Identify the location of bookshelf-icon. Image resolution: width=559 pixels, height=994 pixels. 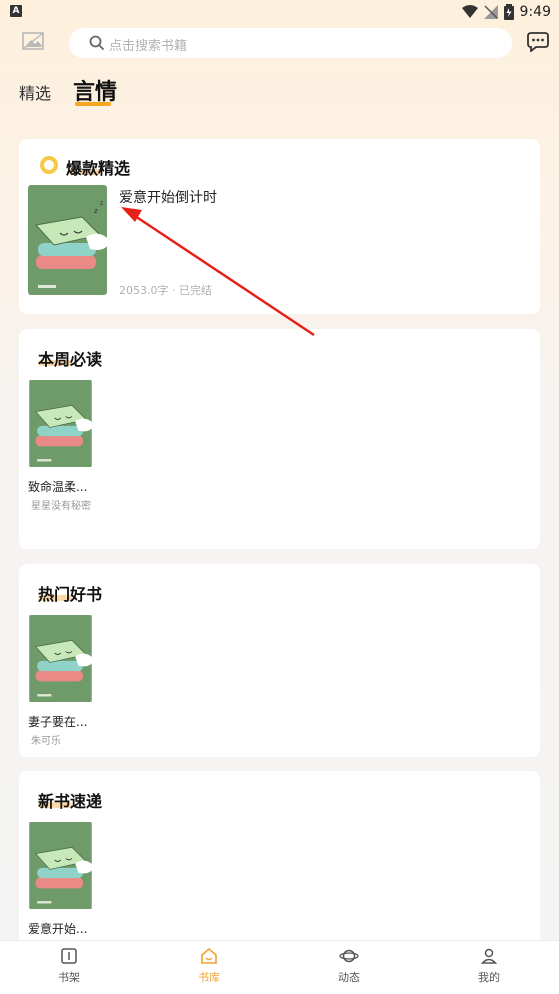
(69, 956).